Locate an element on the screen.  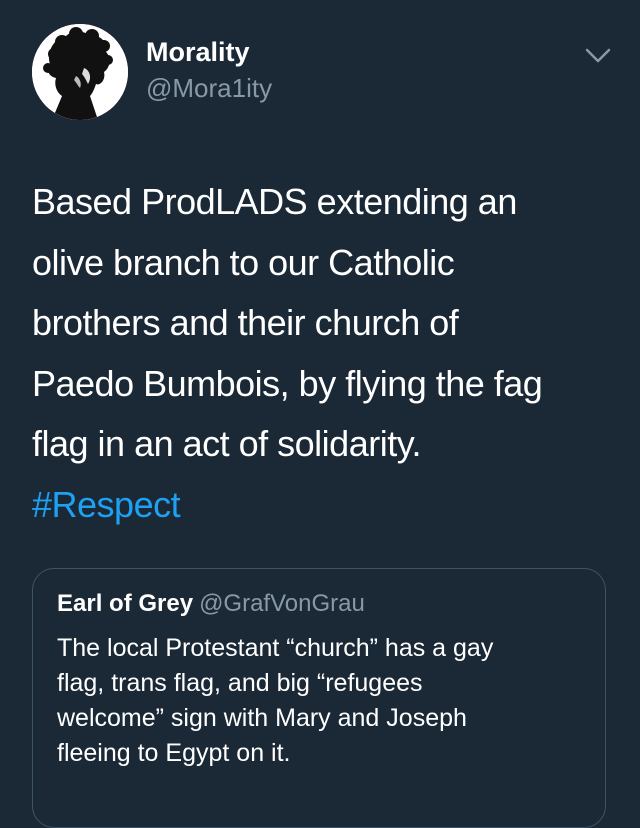
quoted-text-line: flag, trans flag, and big “refugees is located at coordinates (240, 683).